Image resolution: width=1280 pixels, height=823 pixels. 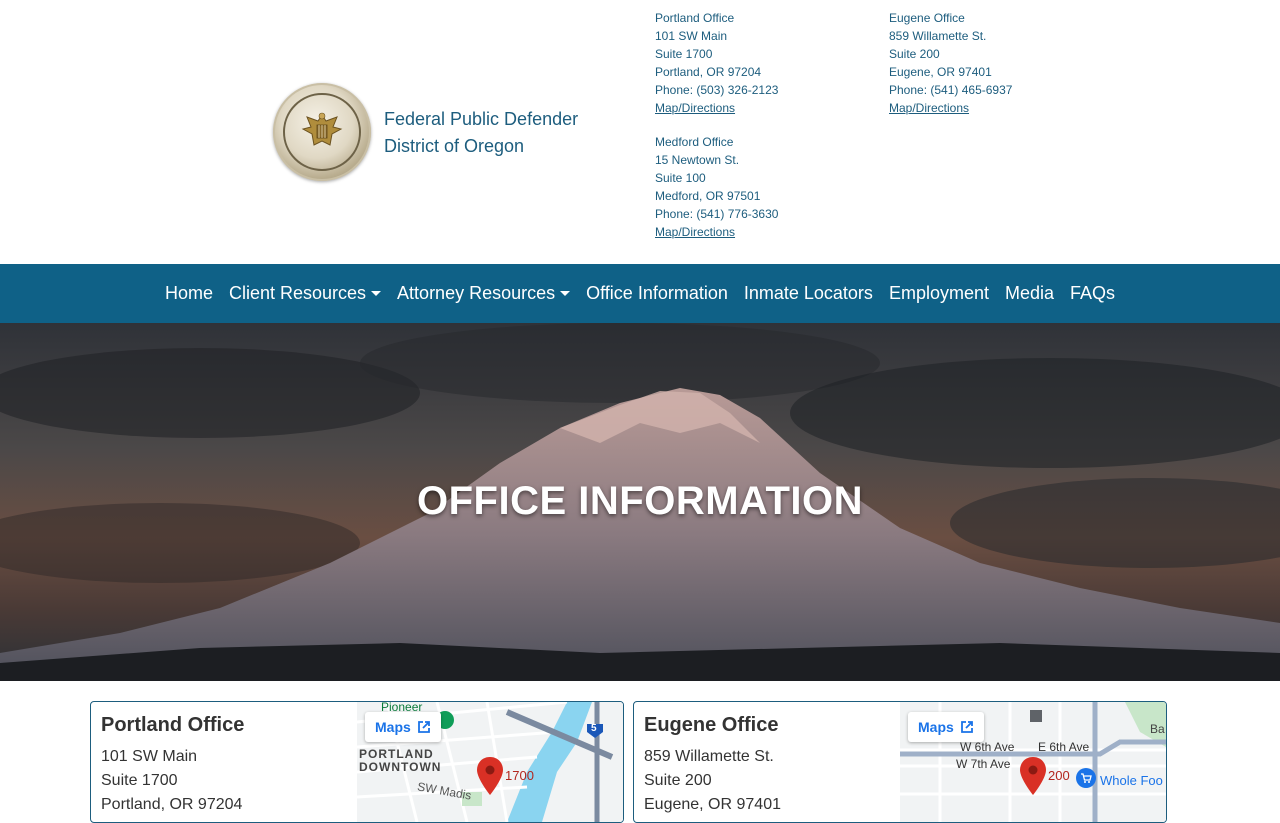 What do you see at coordinates (711, 725) in the screenshot?
I see `card-title: Eugene Office` at bounding box center [711, 725].